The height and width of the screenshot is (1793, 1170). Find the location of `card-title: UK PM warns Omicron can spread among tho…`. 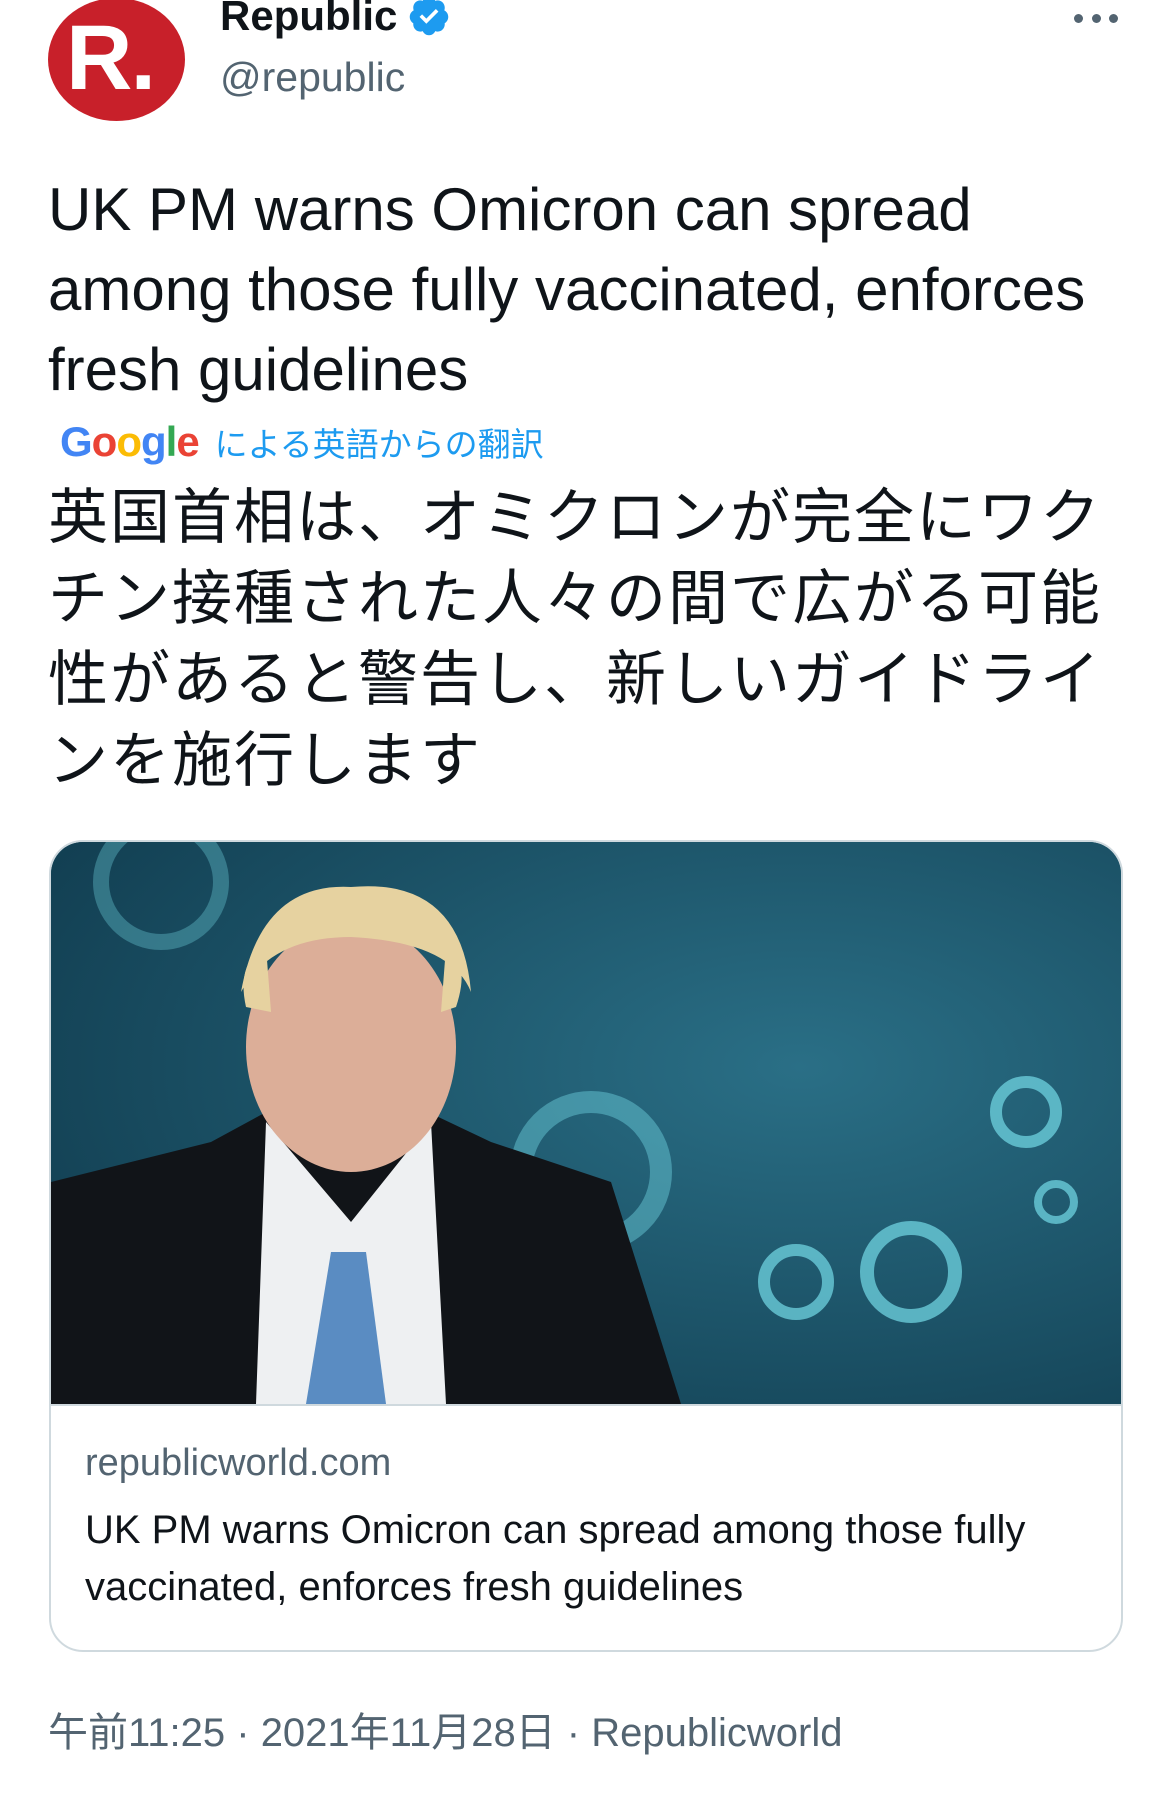

card-title: UK PM warns Omicron can spread among tho… is located at coordinates (555, 1558).